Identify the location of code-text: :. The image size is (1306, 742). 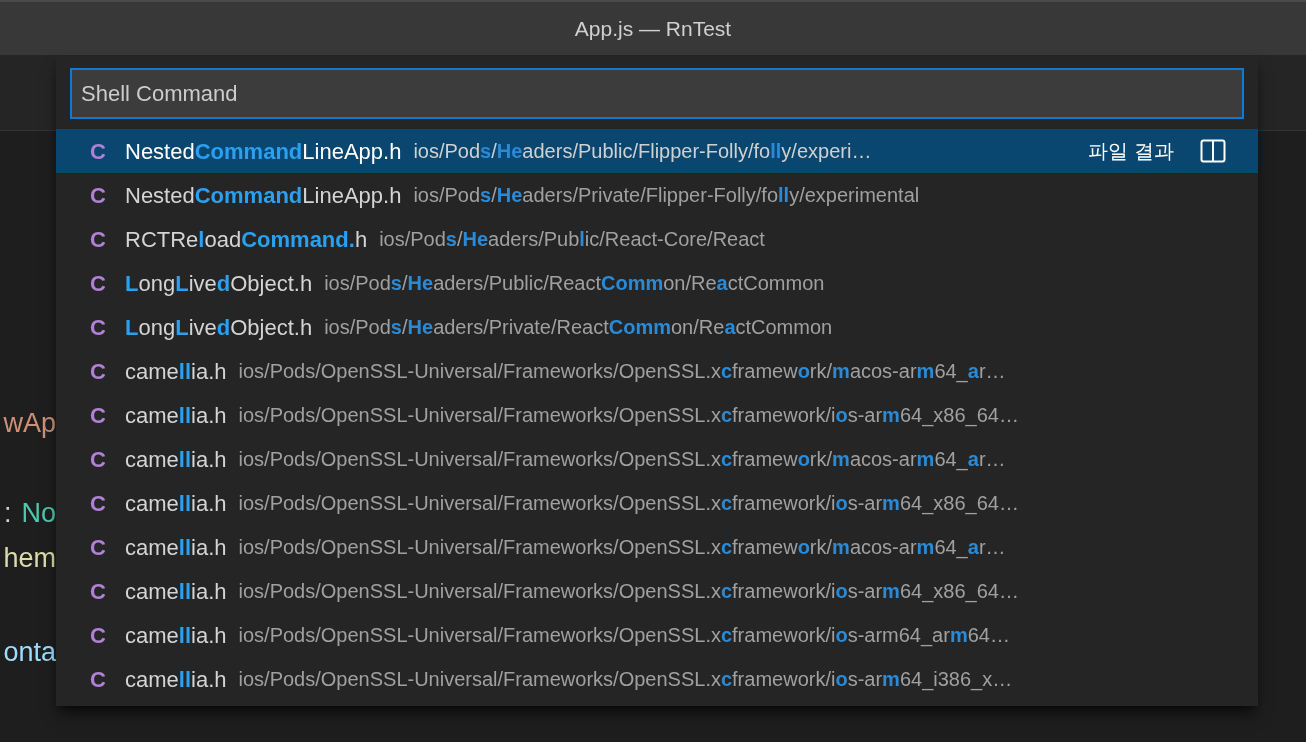
(7, 513).